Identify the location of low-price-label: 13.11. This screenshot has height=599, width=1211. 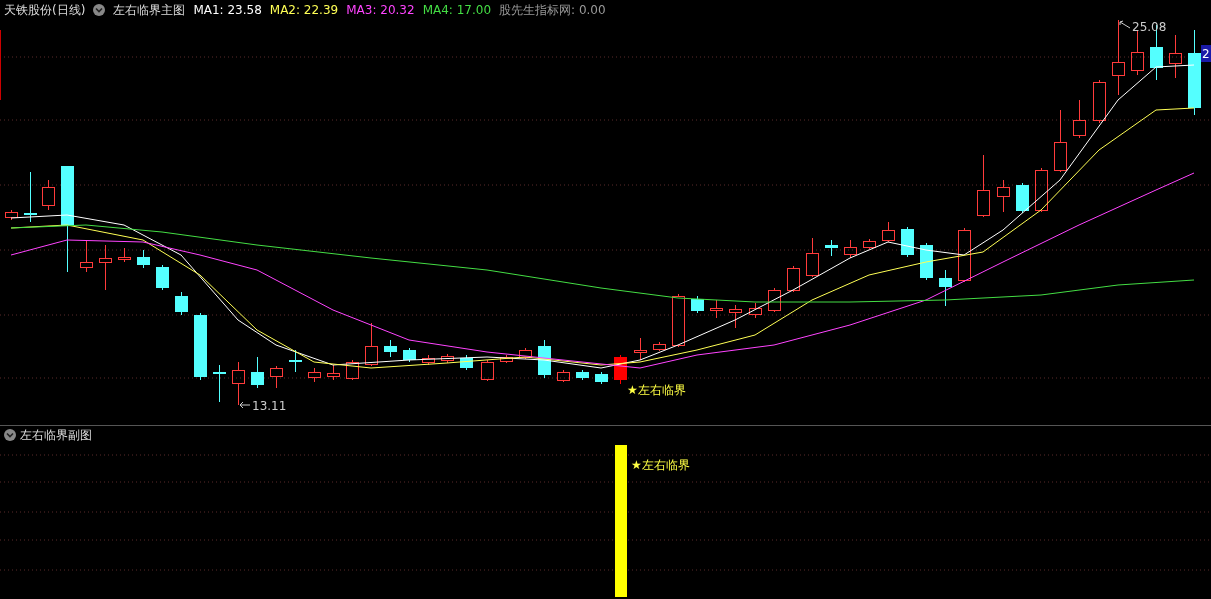
(269, 406).